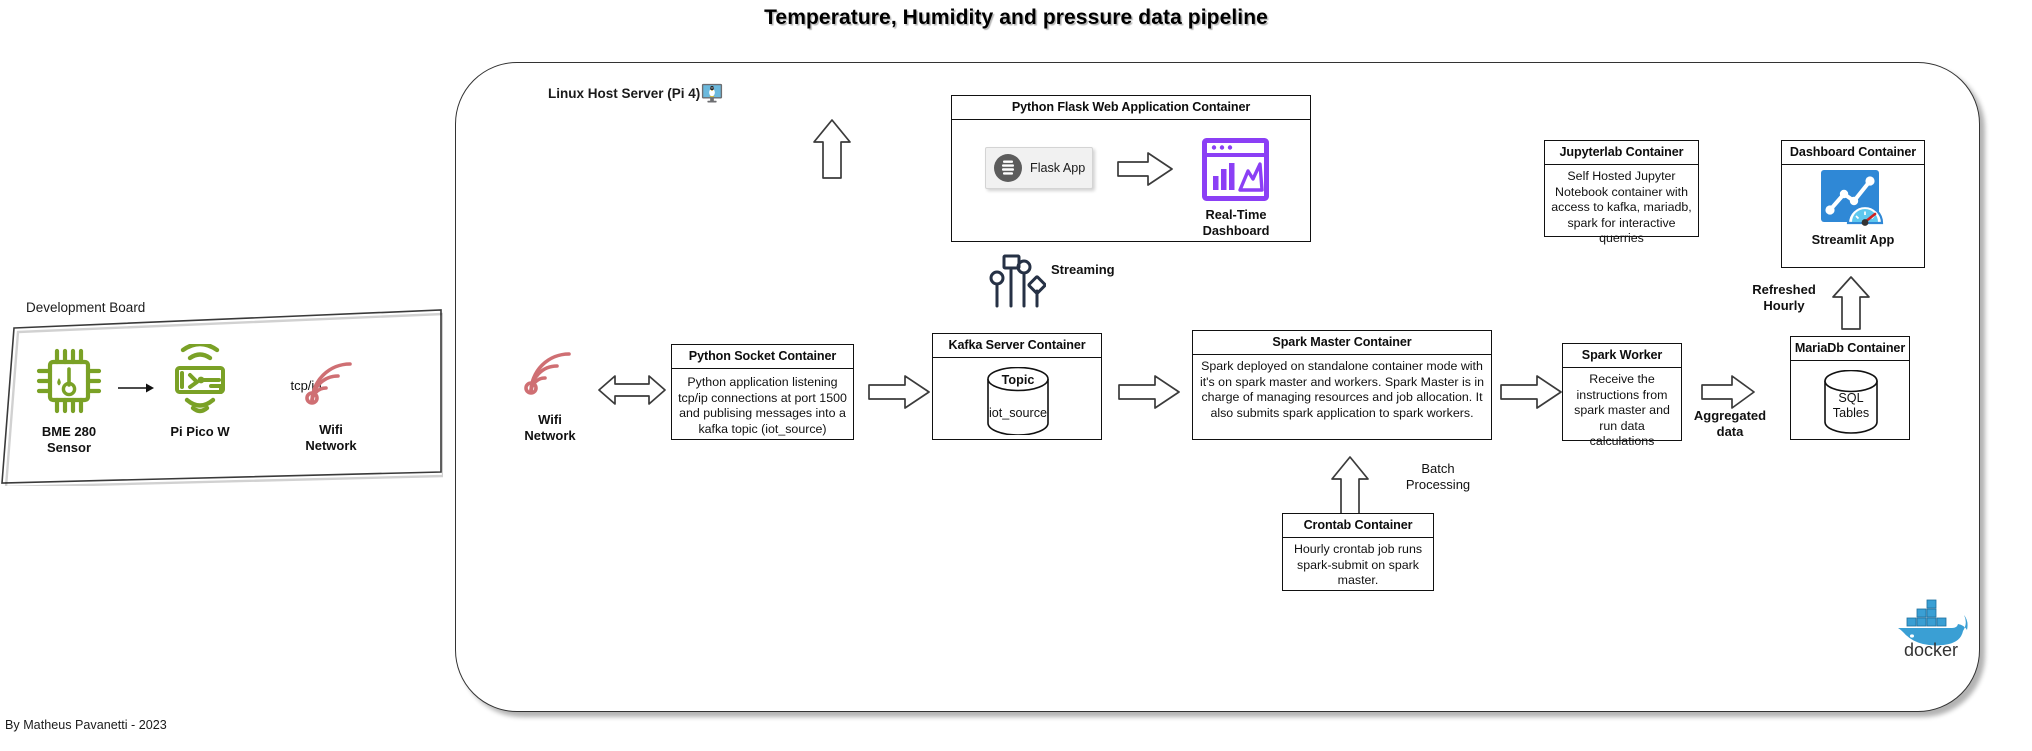 The image size is (2032, 751). I want to click on mariadb-table-label: Tables, so click(1851, 413).